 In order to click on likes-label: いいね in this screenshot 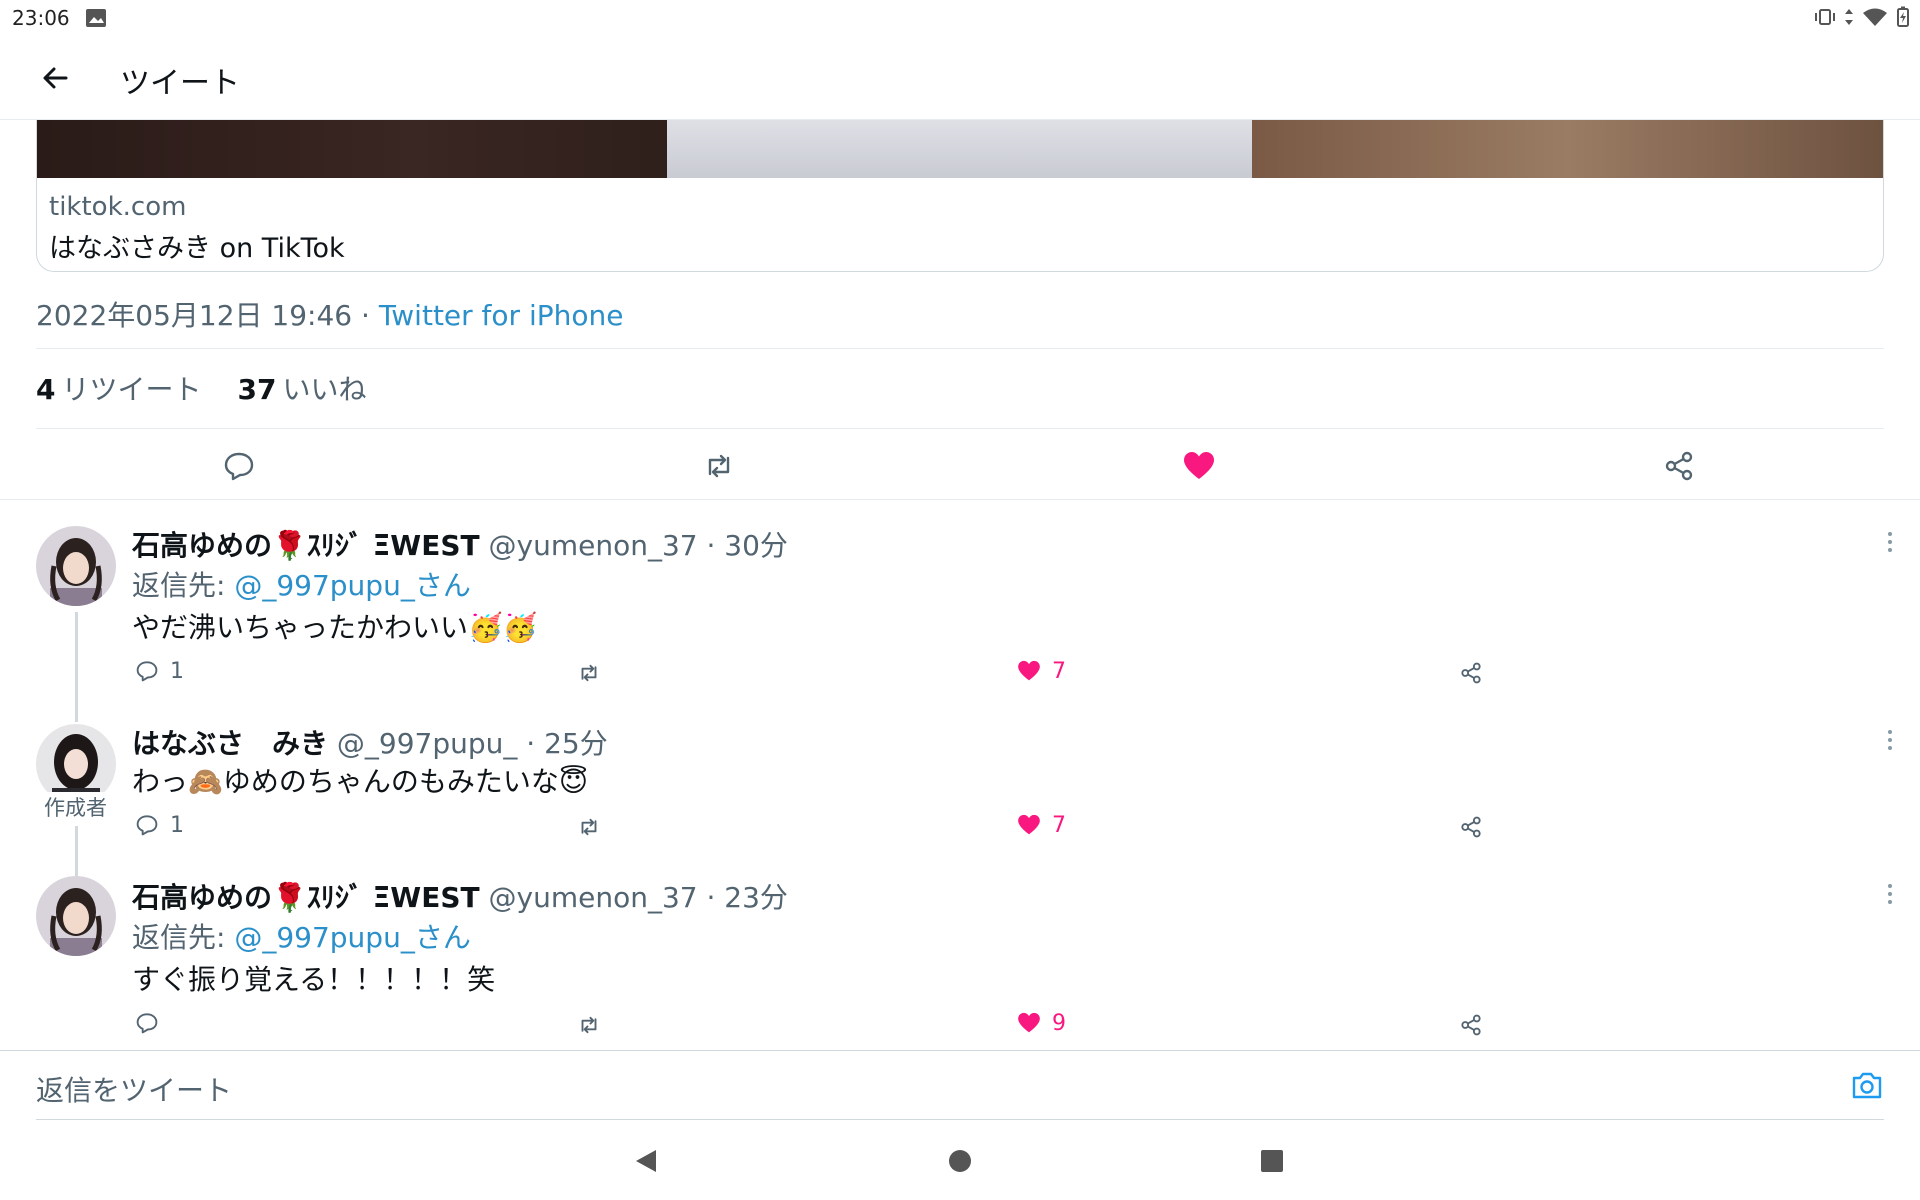, I will do `click(324, 389)`.